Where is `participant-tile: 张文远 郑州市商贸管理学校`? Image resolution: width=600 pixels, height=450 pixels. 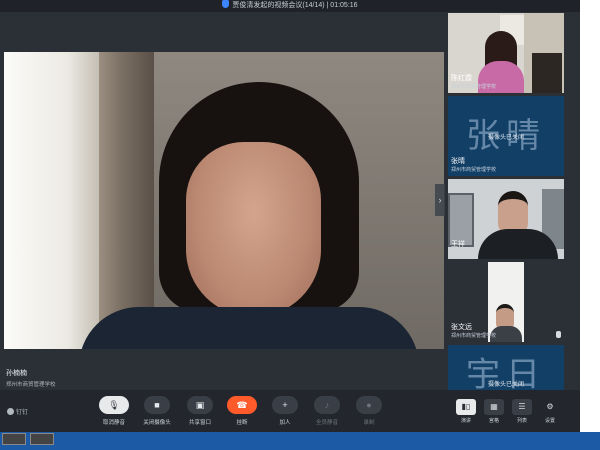 participant-tile: 张文远 郑州市商贸管理学校 is located at coordinates (506, 302).